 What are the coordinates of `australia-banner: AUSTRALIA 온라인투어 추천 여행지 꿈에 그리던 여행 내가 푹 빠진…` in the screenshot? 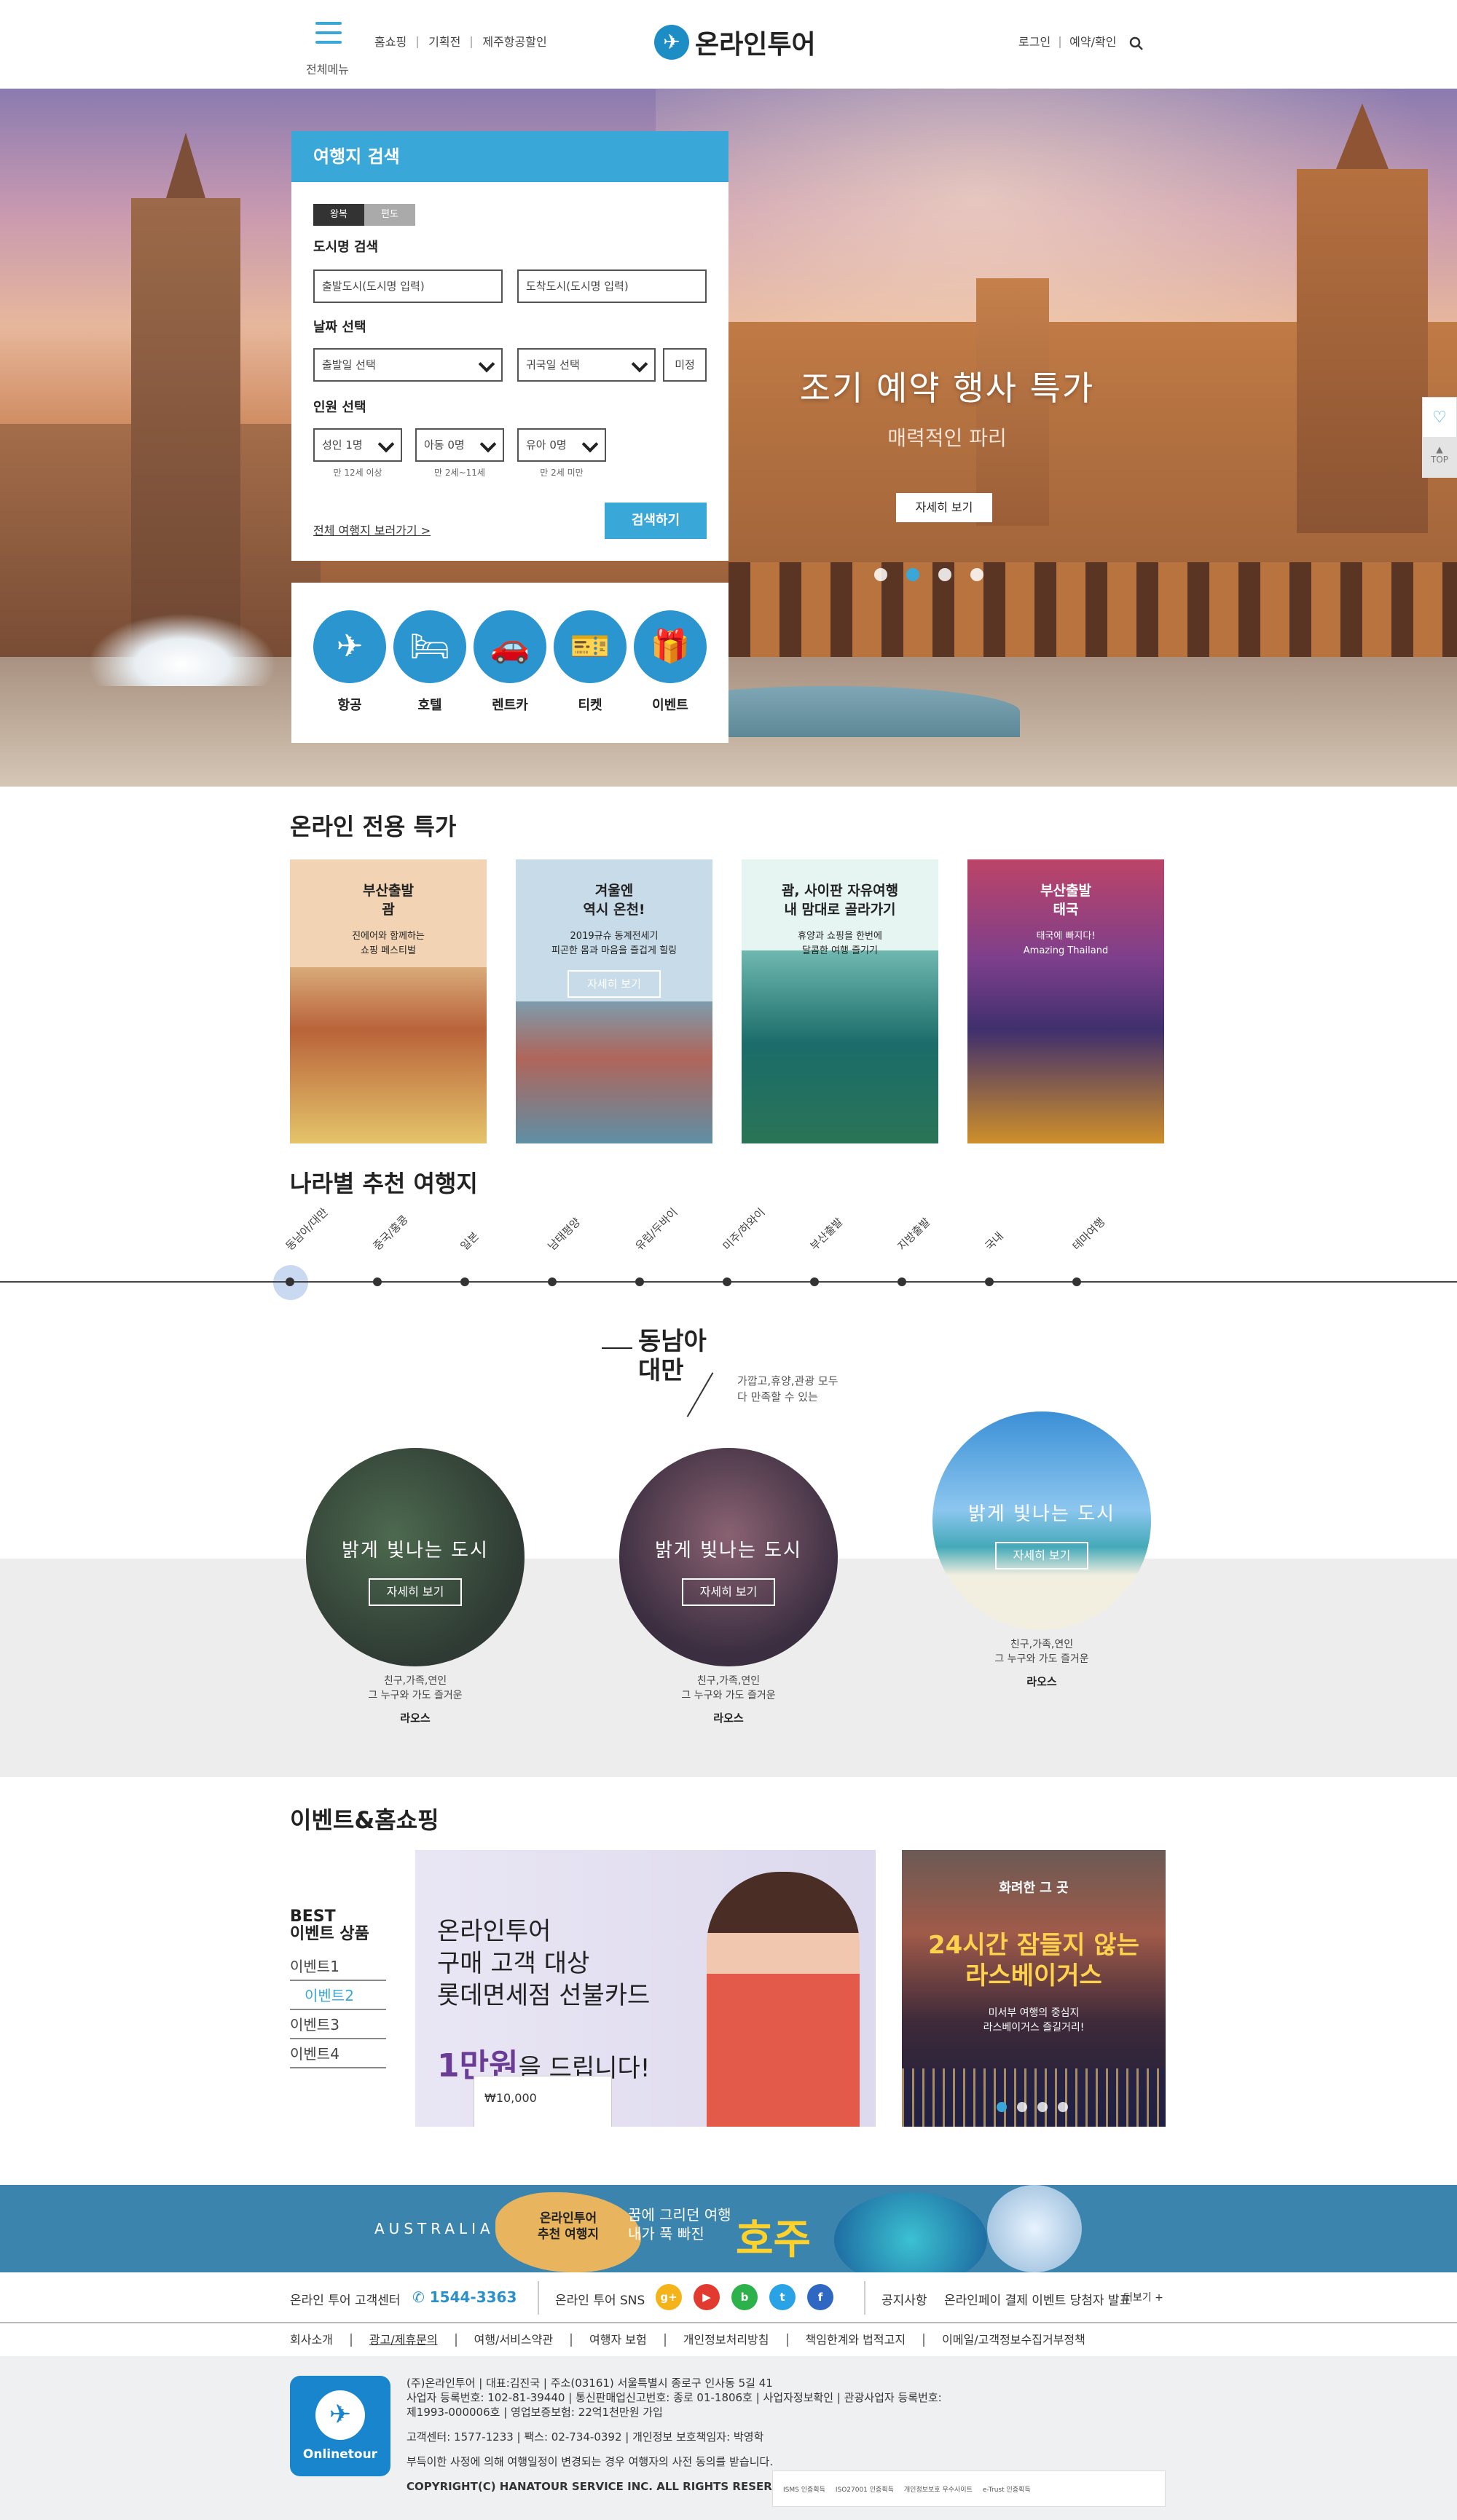 It's located at (728, 2228).